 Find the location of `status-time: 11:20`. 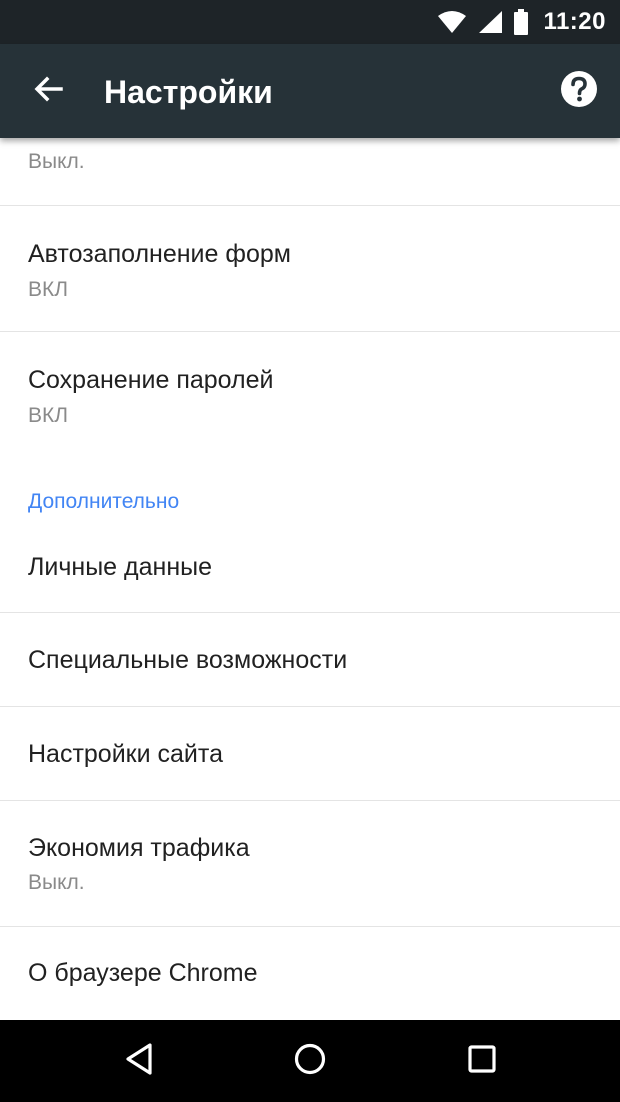

status-time: 11:20 is located at coordinates (574, 21).